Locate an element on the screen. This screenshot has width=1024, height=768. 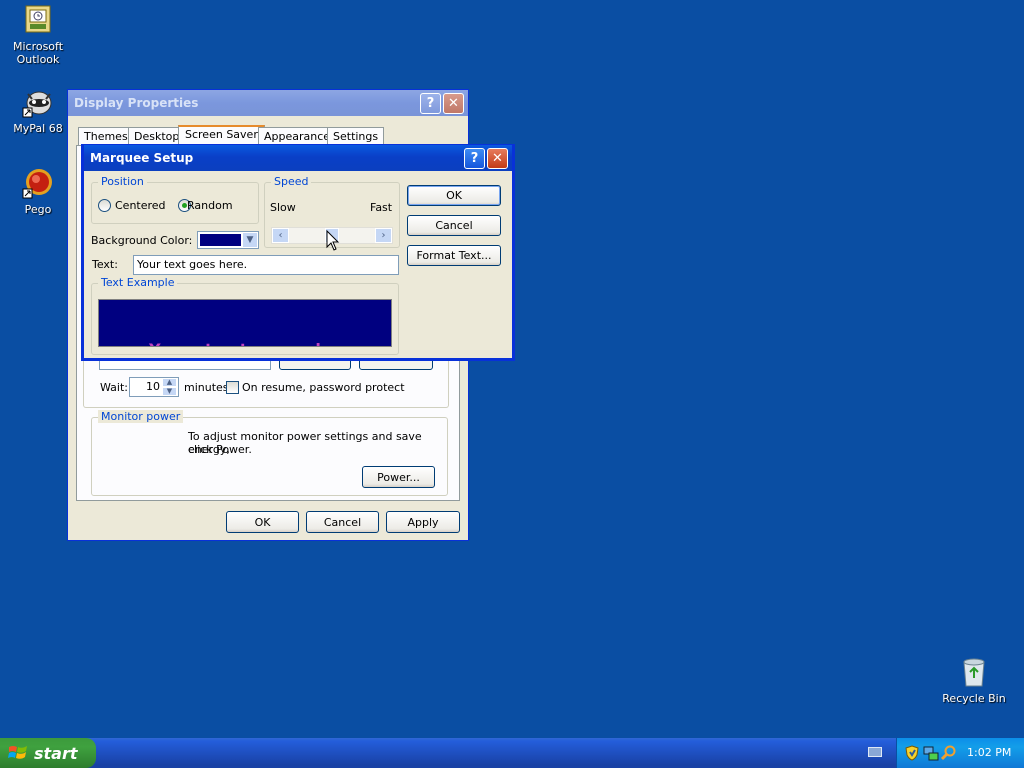
start-label: start is located at coordinates (56, 753).